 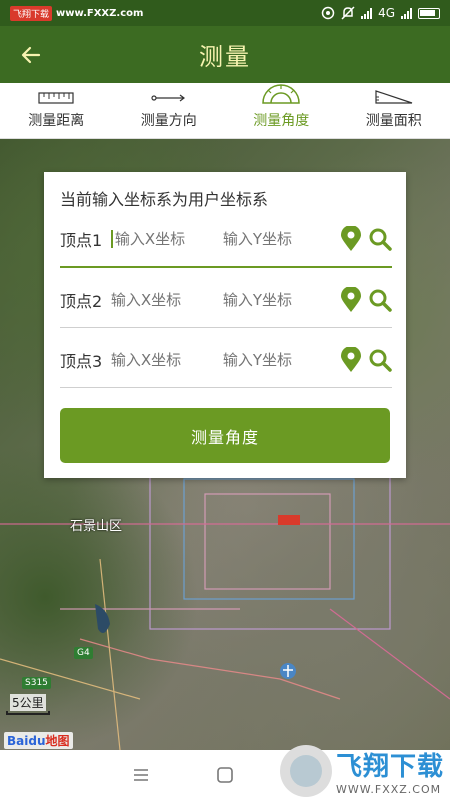 I want to click on vertex3-x-input, so click(x=166, y=359).